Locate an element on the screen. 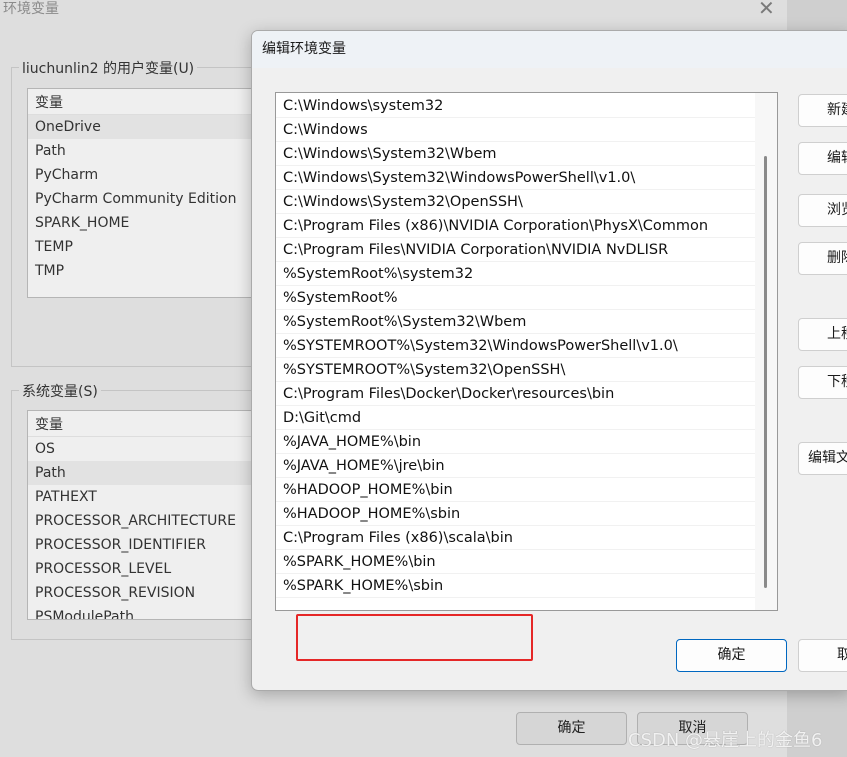  scrollbar is located at coordinates (766, 351).